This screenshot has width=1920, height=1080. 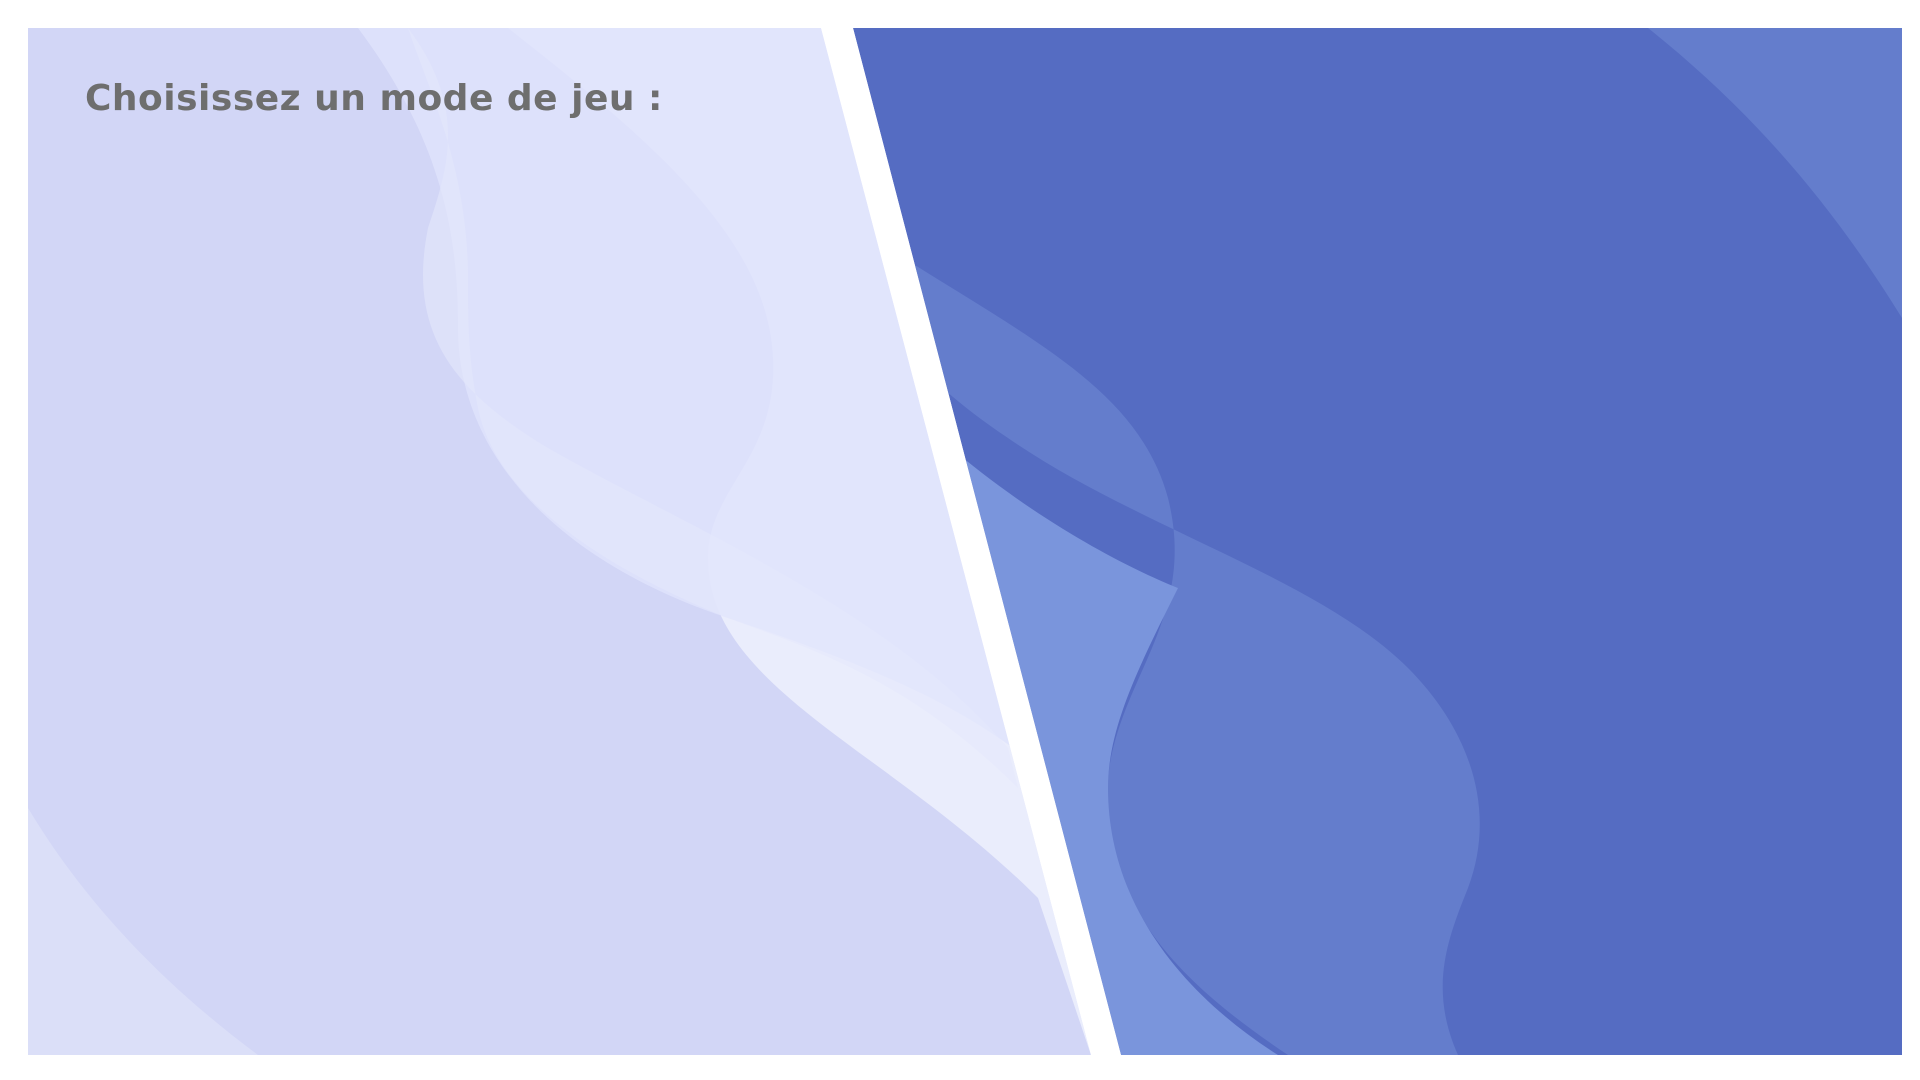 What do you see at coordinates (374, 98) in the screenshot?
I see `page-title: Choisissez un mode de jeu :` at bounding box center [374, 98].